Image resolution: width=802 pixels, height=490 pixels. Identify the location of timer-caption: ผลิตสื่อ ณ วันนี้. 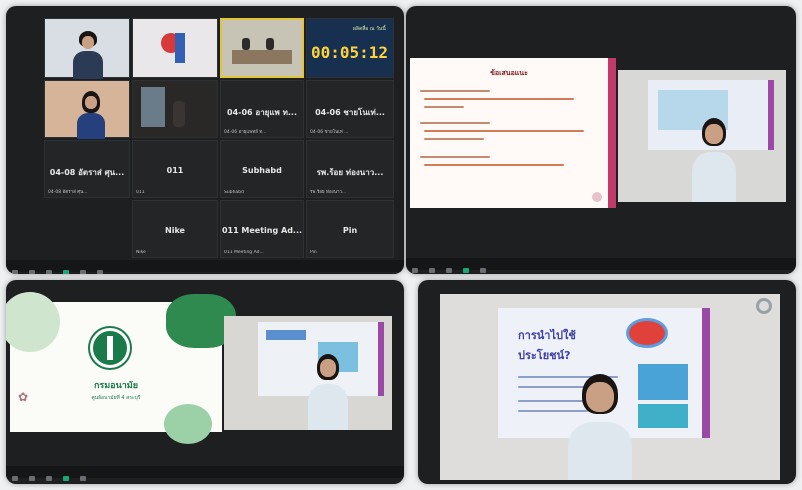
(369, 29).